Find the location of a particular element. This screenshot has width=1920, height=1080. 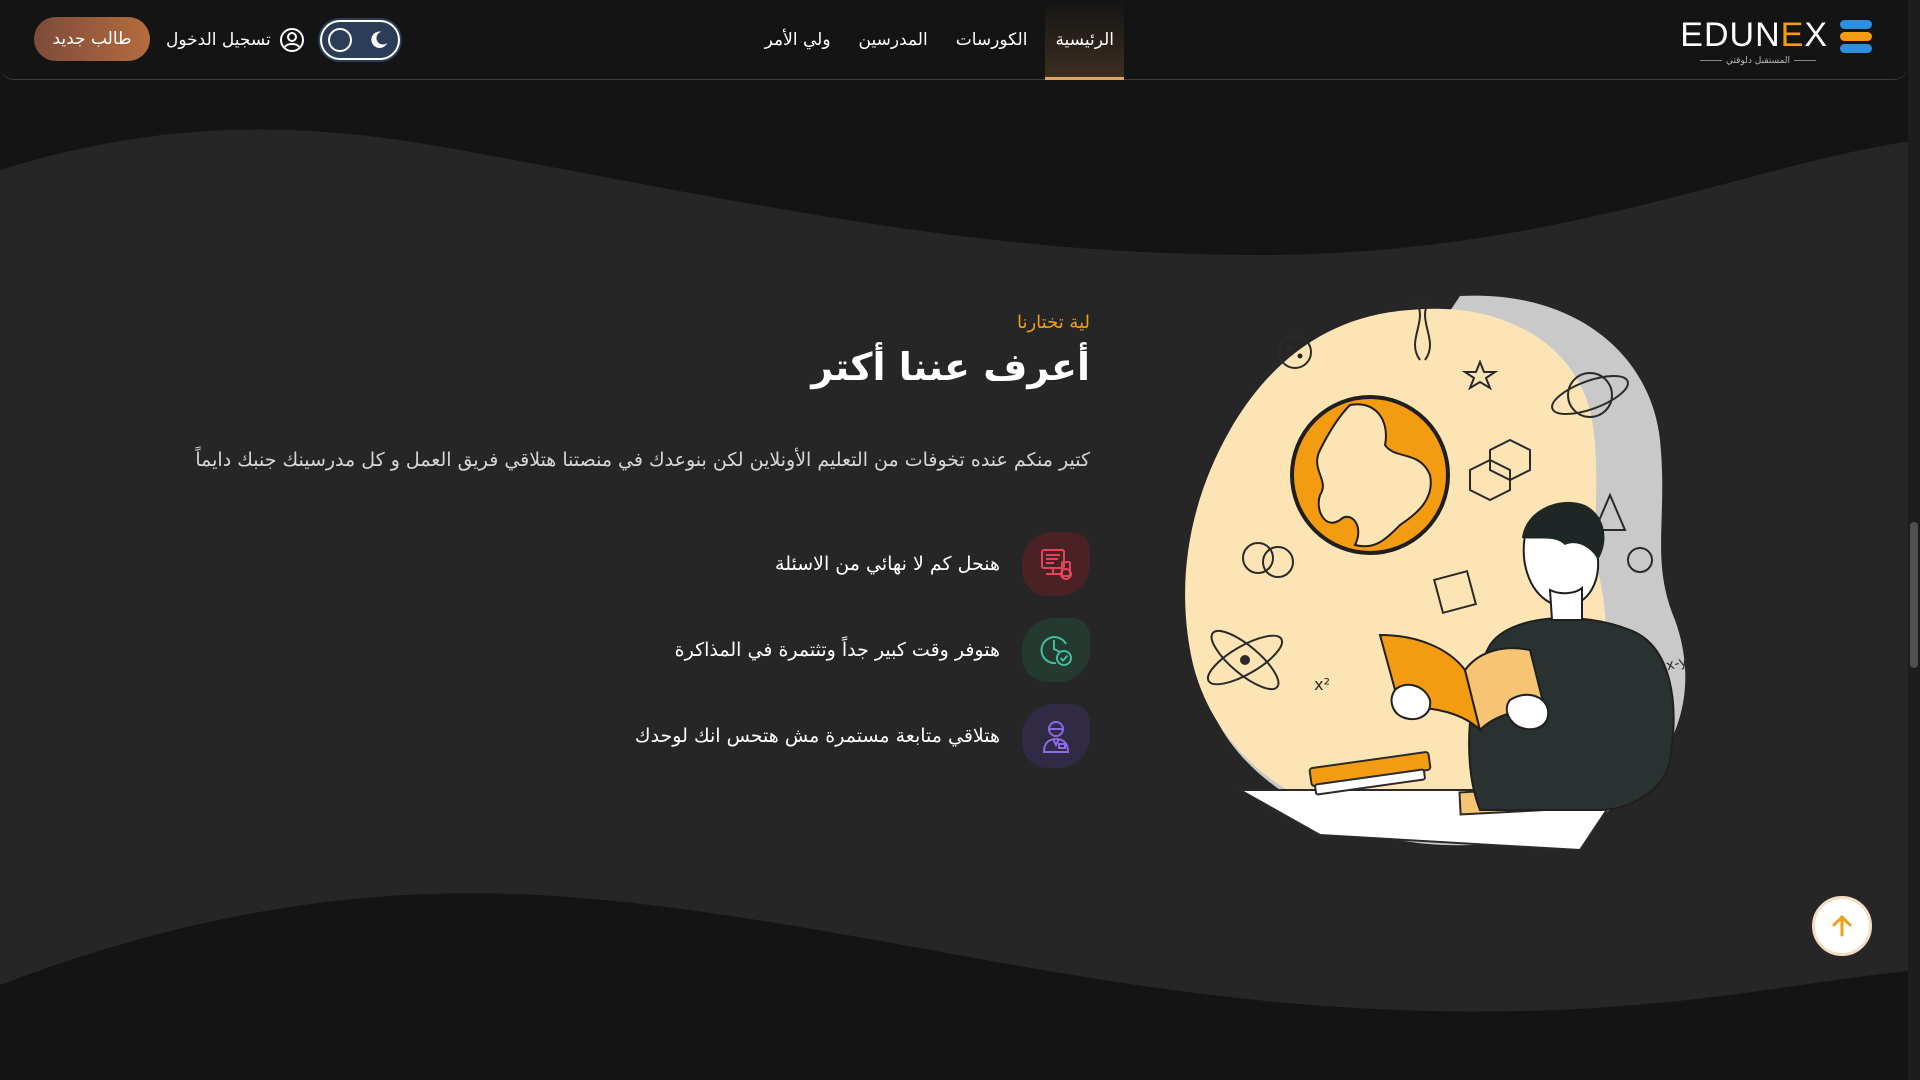

logo-tagline: المستقبل دلوقتي is located at coordinates (1758, 61).